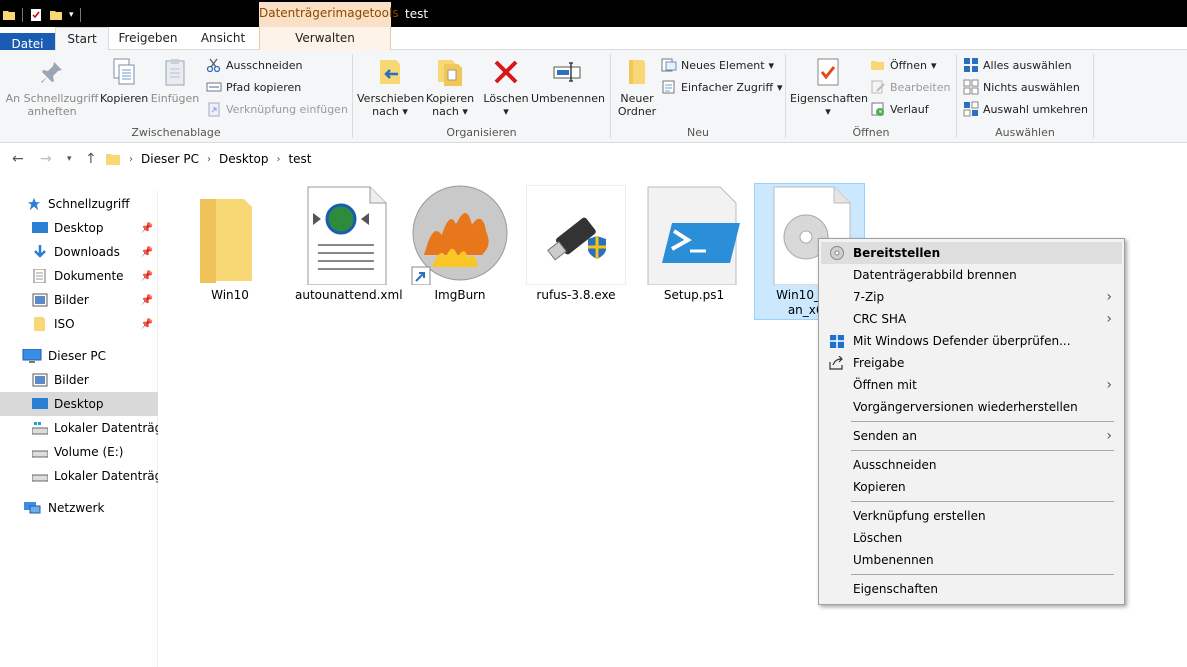 This screenshot has width=1187, height=667. Describe the element at coordinates (230, 251) in the screenshot. I see `file-item: Win10` at that location.